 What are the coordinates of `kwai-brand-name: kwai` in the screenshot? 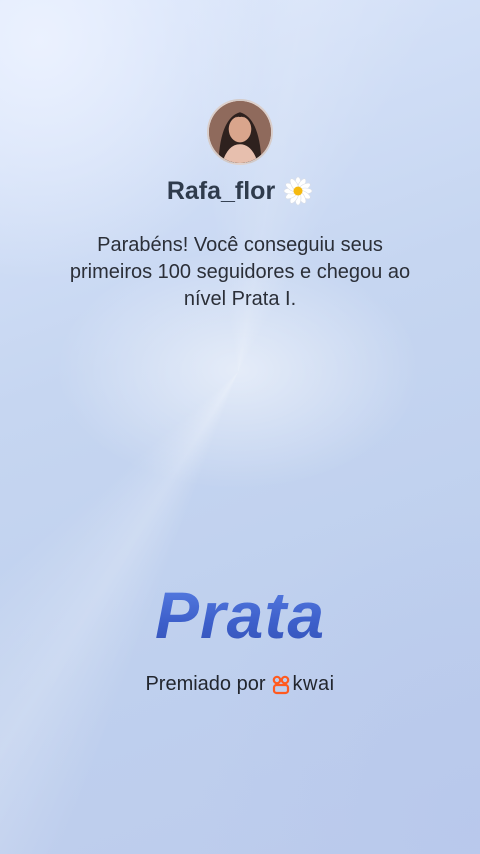 It's located at (313, 684).